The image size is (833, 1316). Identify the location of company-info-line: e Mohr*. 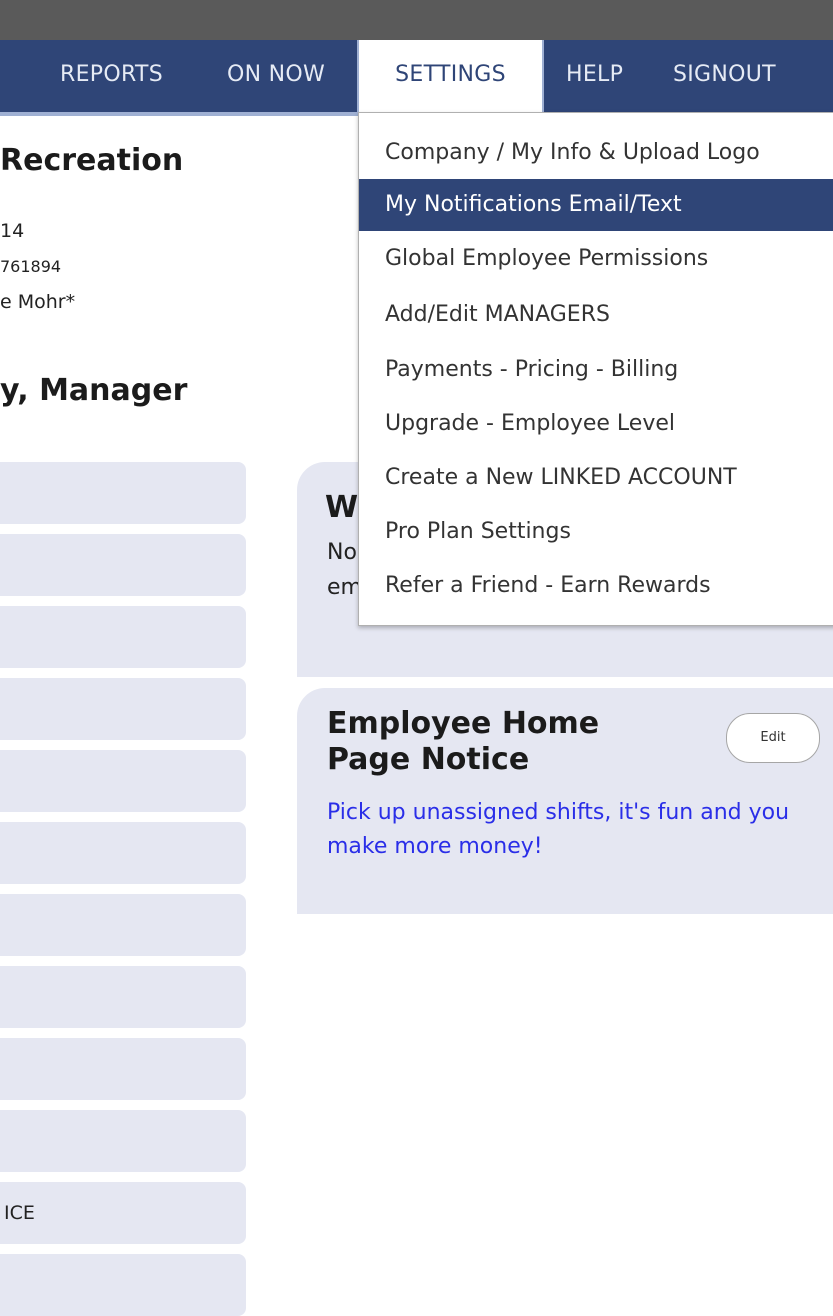
(38, 302).